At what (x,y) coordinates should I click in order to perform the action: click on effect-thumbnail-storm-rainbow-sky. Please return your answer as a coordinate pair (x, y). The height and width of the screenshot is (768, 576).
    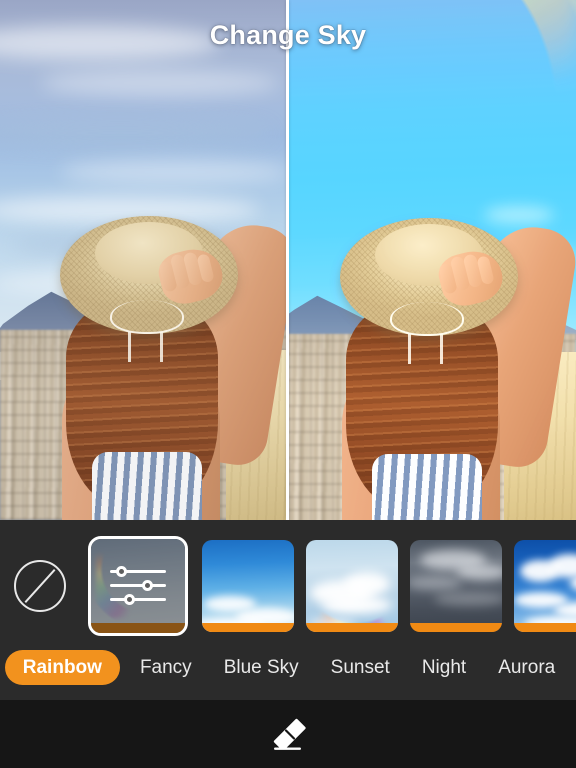
    Looking at the image, I should click on (456, 585).